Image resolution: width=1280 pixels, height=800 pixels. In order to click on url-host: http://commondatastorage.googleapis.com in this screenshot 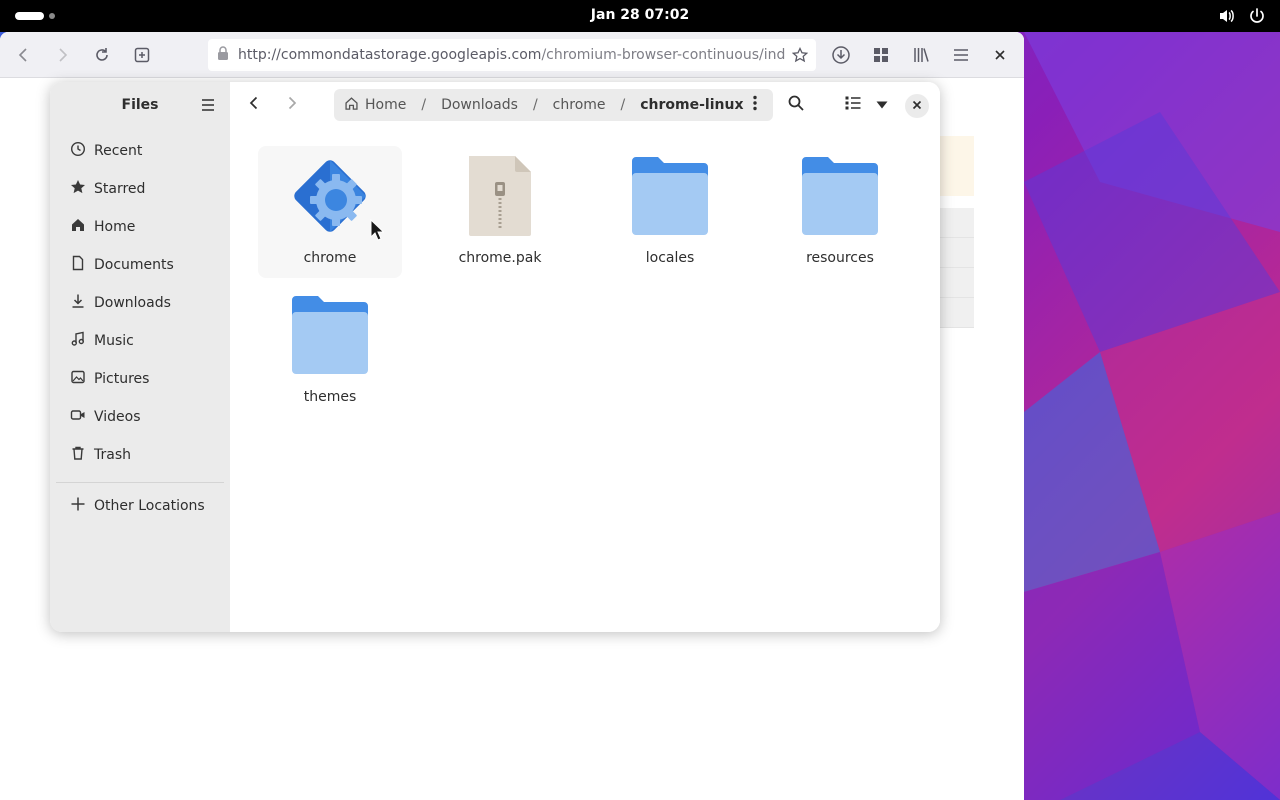, I will do `click(390, 55)`.